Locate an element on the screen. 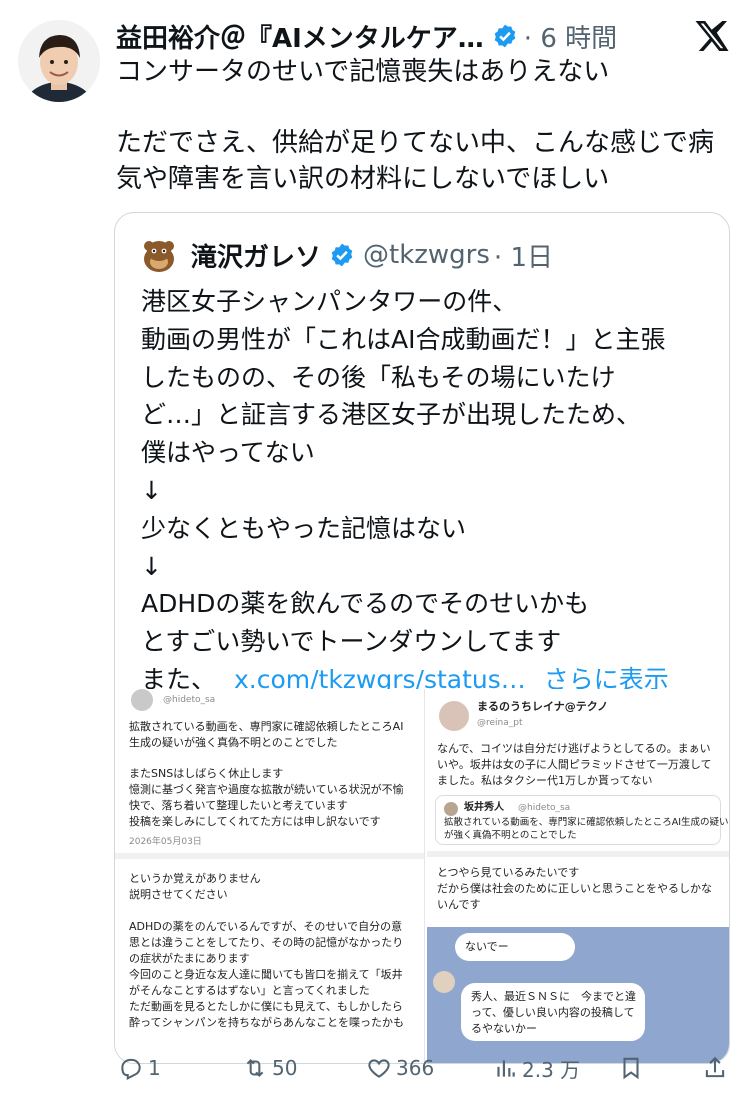 The height and width of the screenshot is (1094, 748). image-text-line: またSNSはしばらく休止します is located at coordinates (206, 773).